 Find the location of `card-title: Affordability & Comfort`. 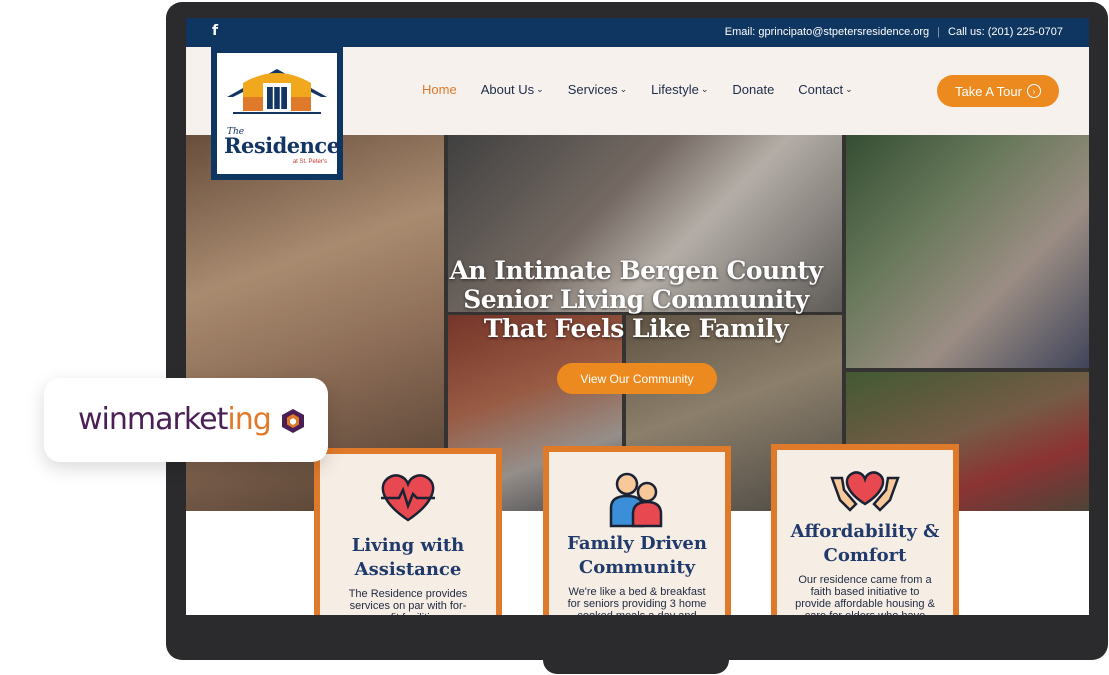

card-title: Affordability & Comfort is located at coordinates (865, 544).